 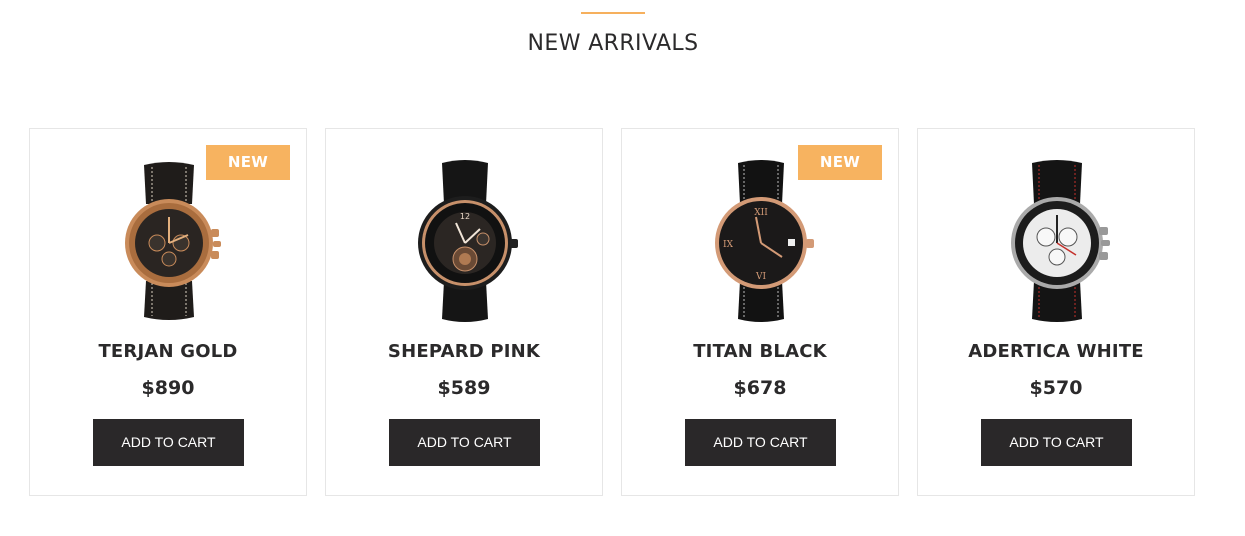 I want to click on svg-text: VI, so click(x=760, y=277).